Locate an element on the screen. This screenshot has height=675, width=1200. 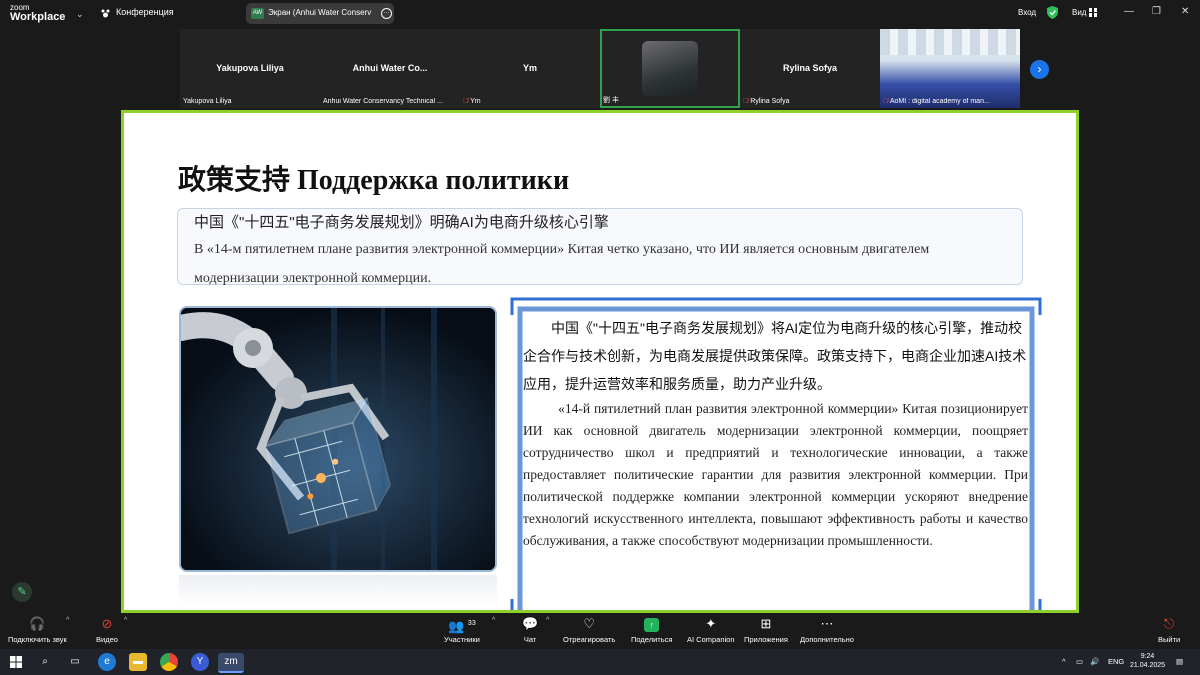
participant-caption: Yakupova Liliya is located at coordinates (207, 101).